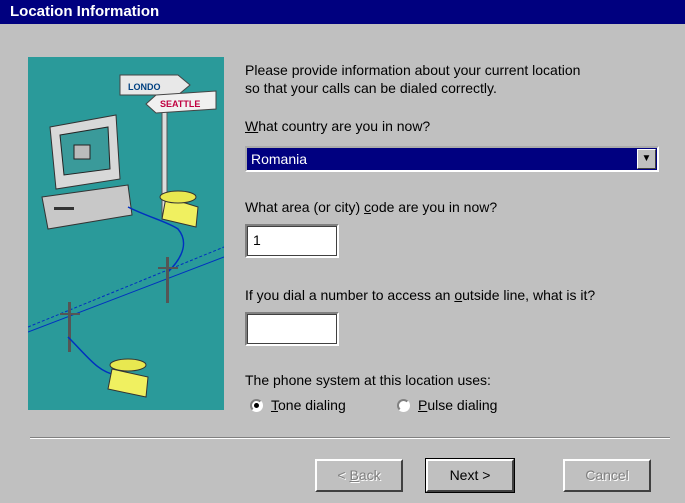 The height and width of the screenshot is (503, 685). What do you see at coordinates (180, 104) in the screenshot?
I see `sign-seattle-text: SEATTLE` at bounding box center [180, 104].